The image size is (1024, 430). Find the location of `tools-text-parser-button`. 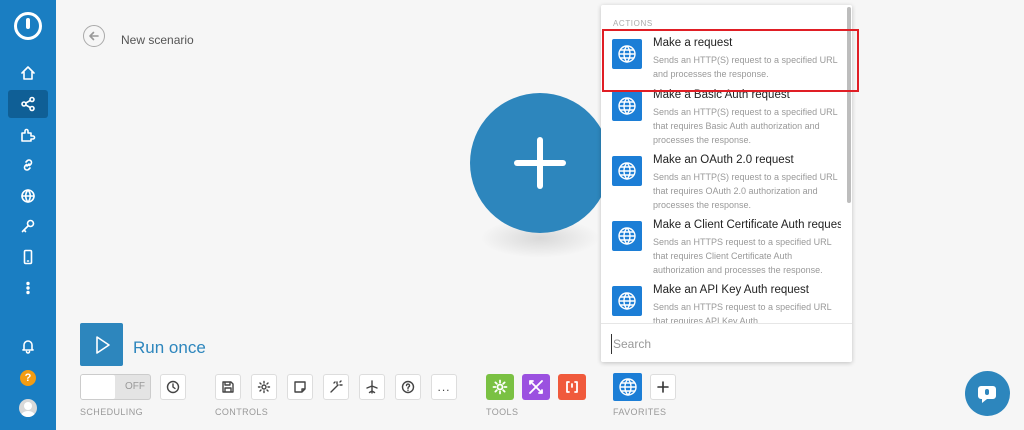

tools-text-parser-button is located at coordinates (572, 387).